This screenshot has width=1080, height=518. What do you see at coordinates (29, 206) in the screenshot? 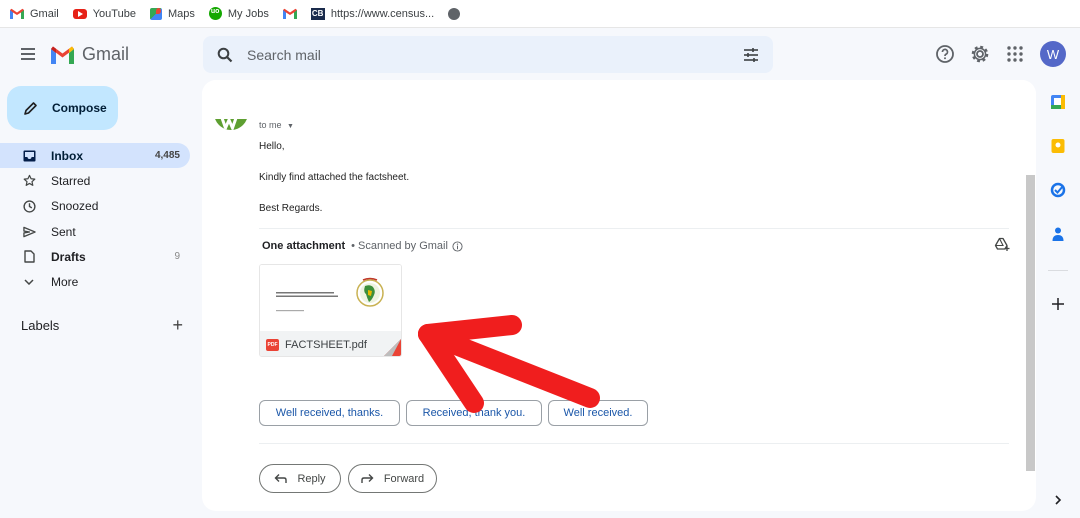
I see `clock-icon` at bounding box center [29, 206].